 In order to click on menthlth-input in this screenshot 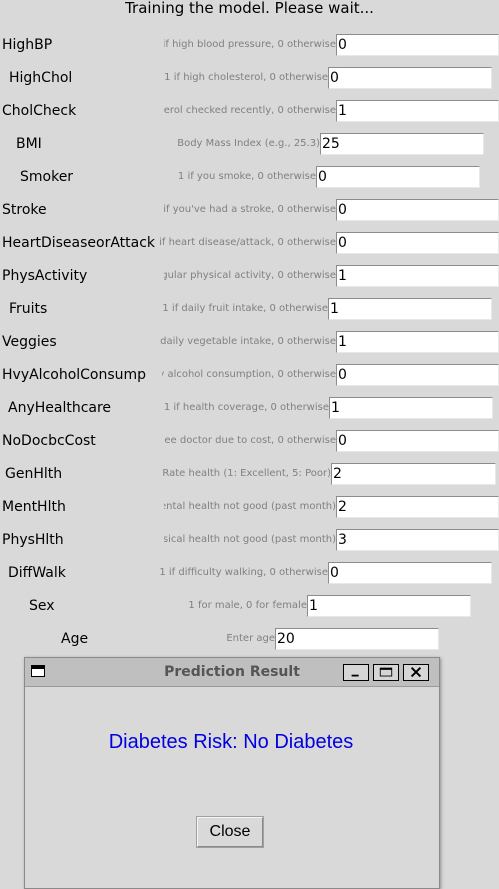, I will do `click(417, 507)`.